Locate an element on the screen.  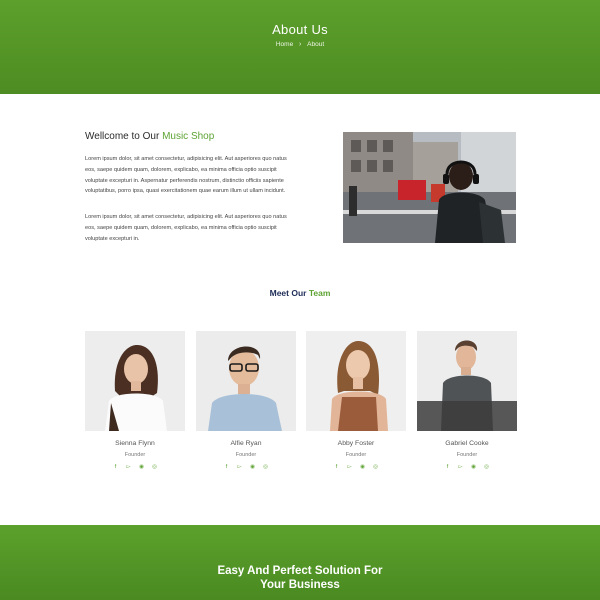
page-title: About Us is located at coordinates (300, 29).